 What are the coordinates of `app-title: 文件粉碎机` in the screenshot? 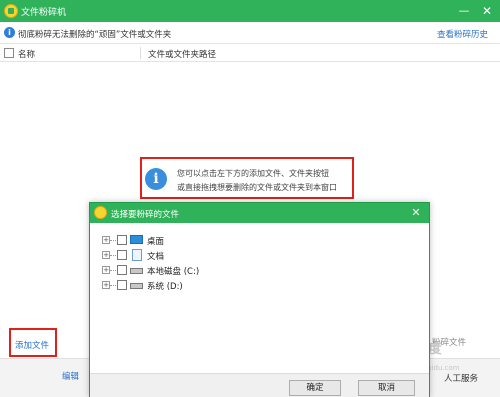 It's located at (44, 13).